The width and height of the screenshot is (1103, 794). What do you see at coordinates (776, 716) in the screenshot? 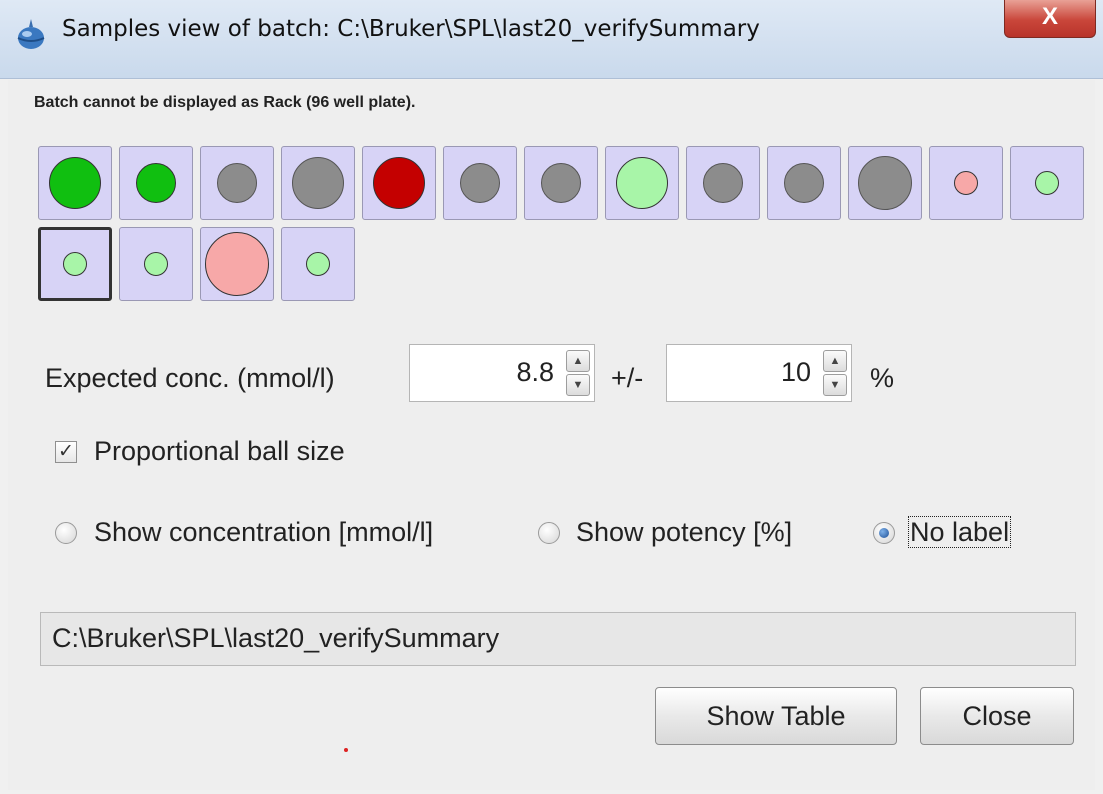
I see `show-table-button: Show Table` at bounding box center [776, 716].